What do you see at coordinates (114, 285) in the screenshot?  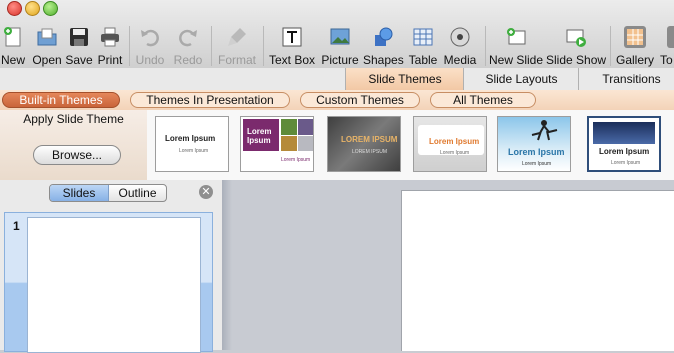 I see `slide-thumbnail` at bounding box center [114, 285].